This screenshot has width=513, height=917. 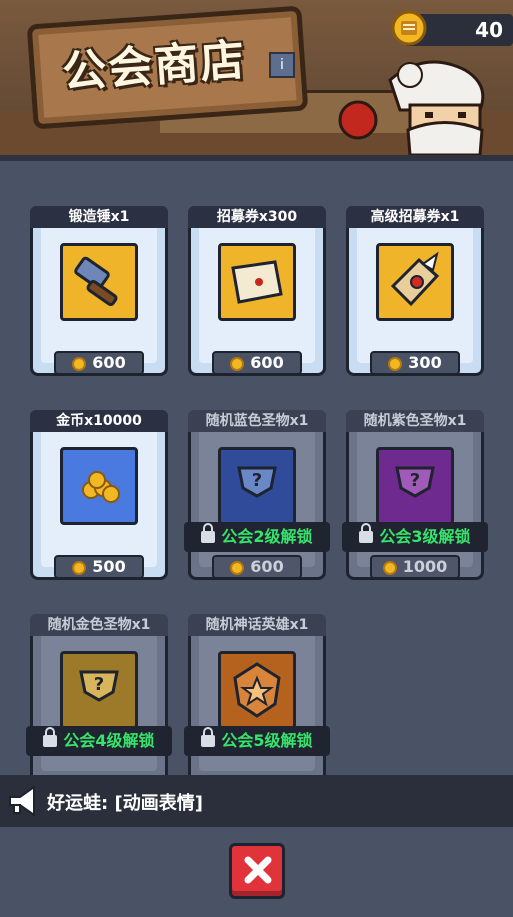 I want to click on price-button: 500, so click(x=99, y=567).